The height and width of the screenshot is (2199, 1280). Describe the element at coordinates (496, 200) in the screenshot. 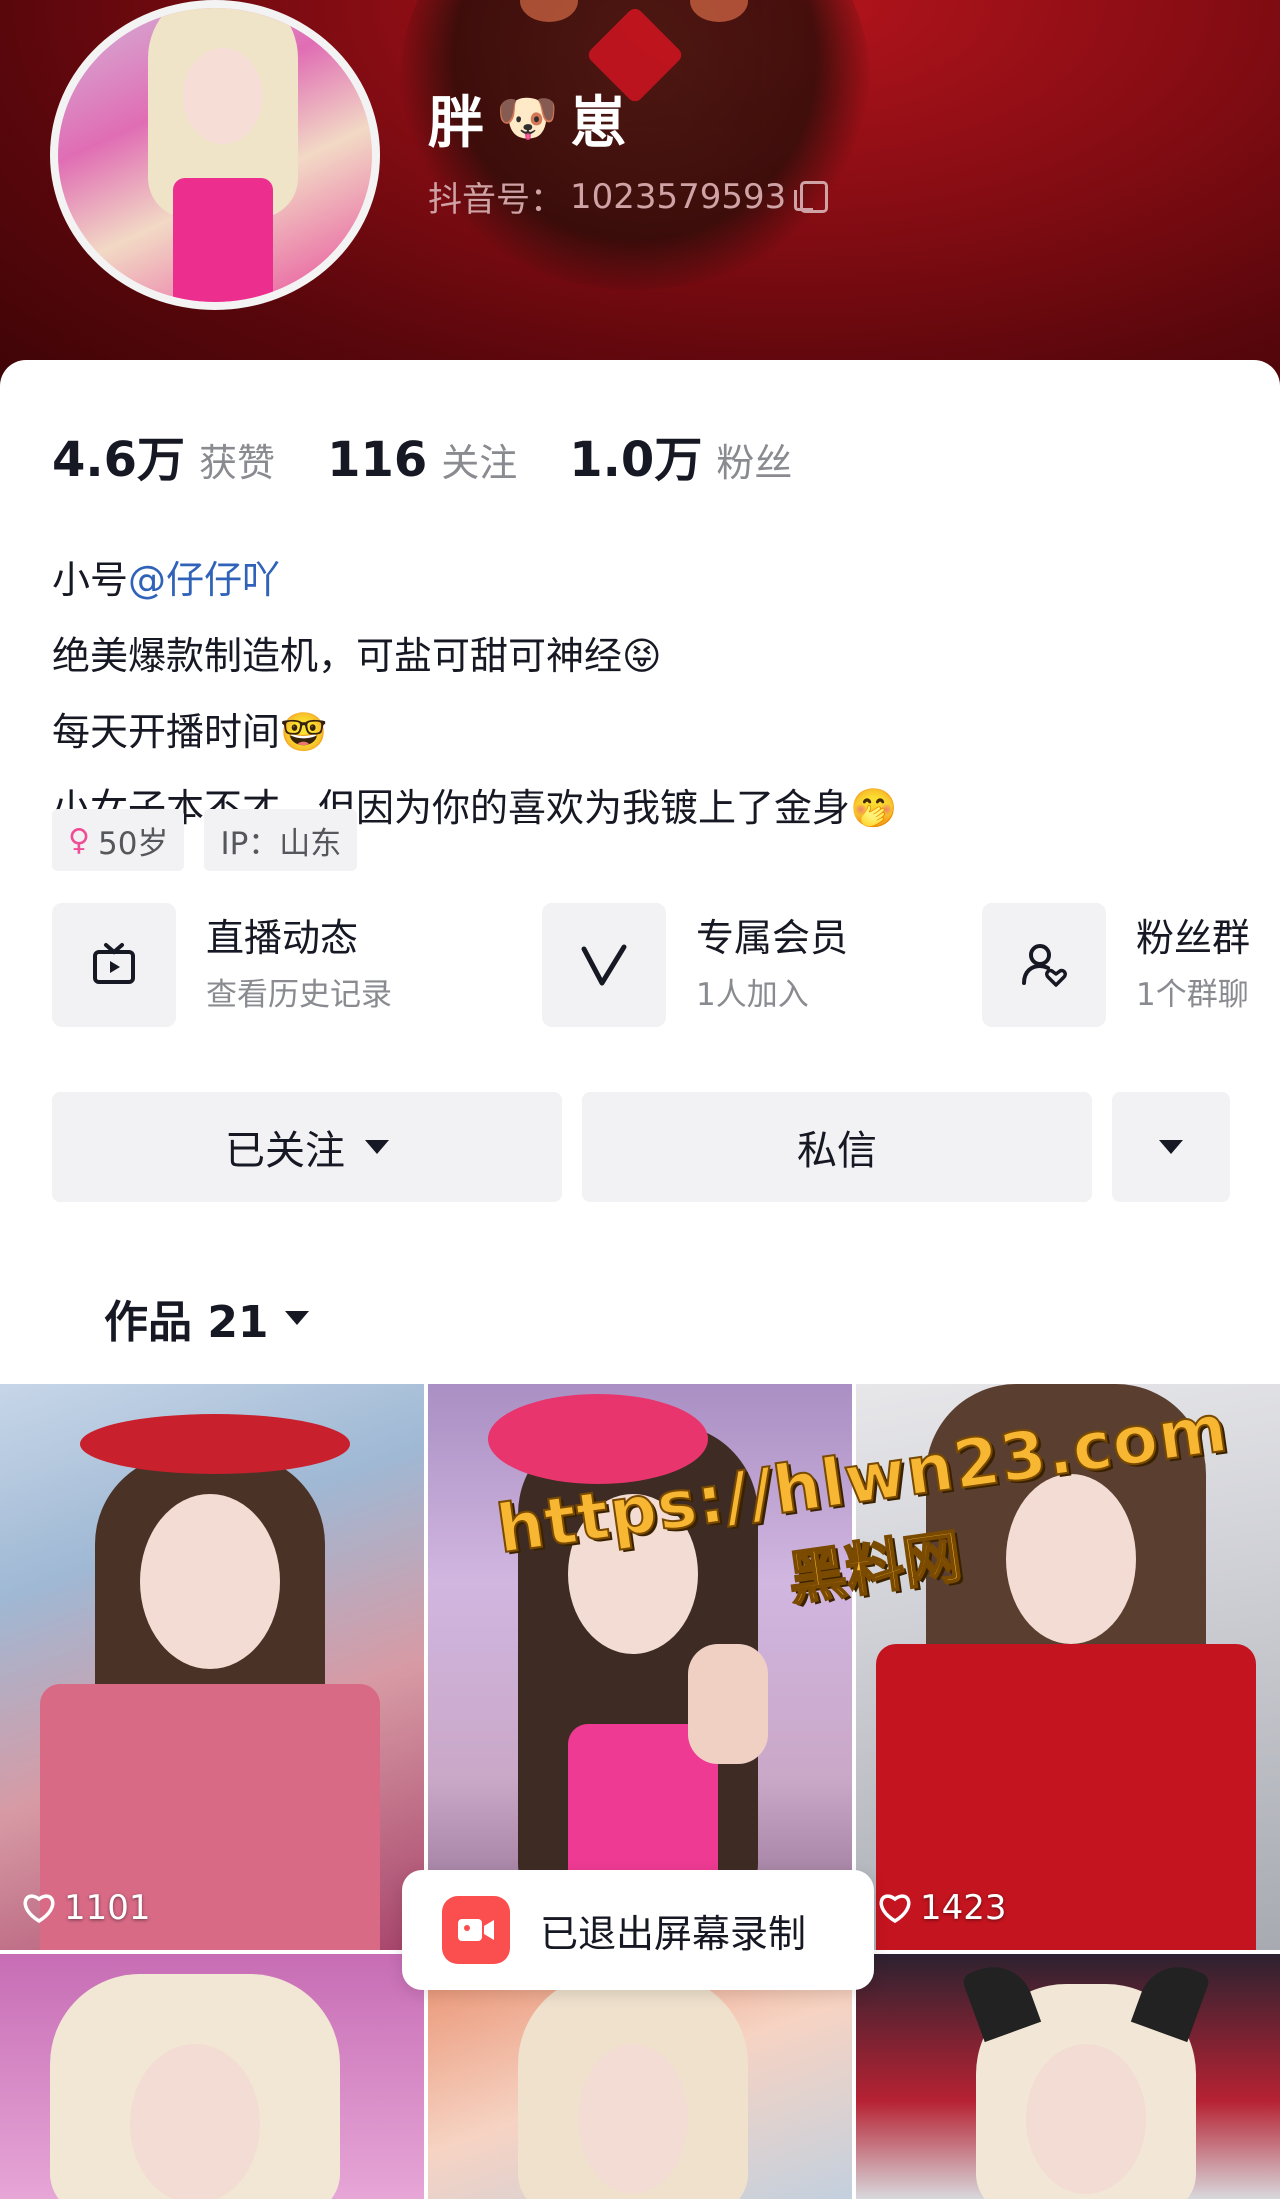

I see `douyin-id-label: 抖音号：` at that location.